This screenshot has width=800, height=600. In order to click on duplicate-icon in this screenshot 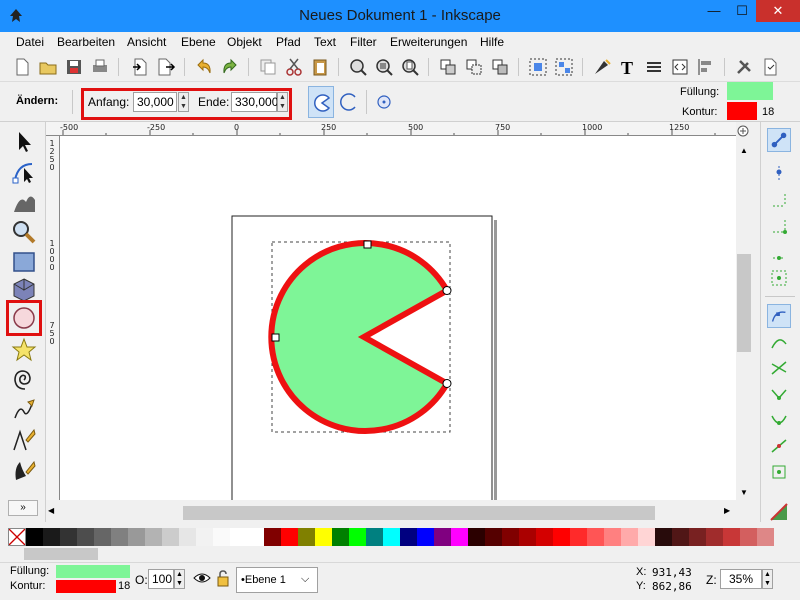, I will do `click(448, 67)`.